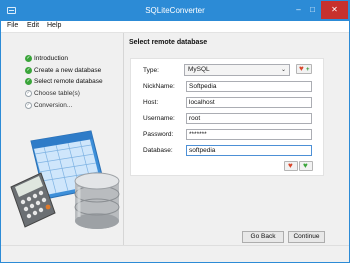 This screenshot has width=350, height=263. I want to click on continue-button: Continue, so click(306, 237).